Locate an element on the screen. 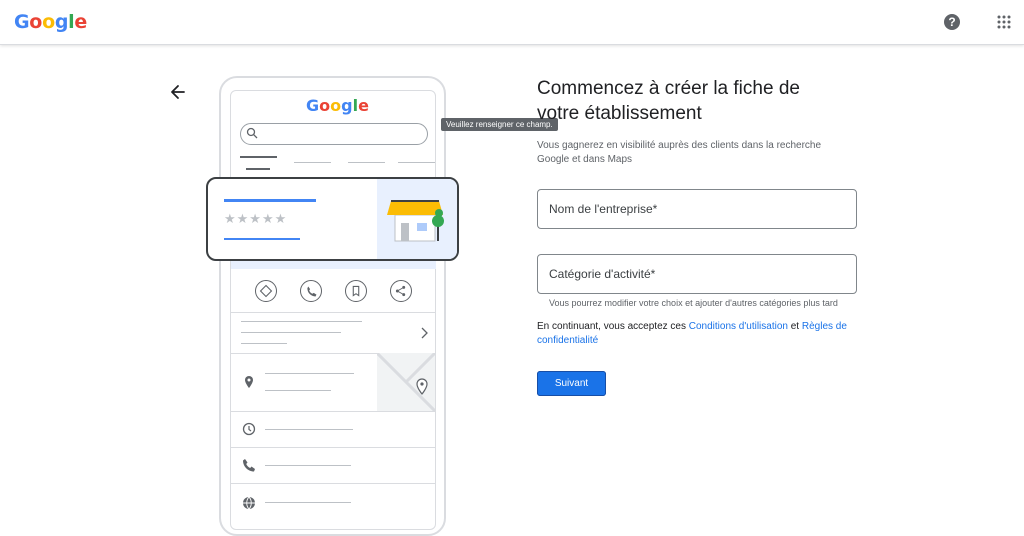 The width and height of the screenshot is (1024, 536). back-arrow-icon is located at coordinates (178, 92).